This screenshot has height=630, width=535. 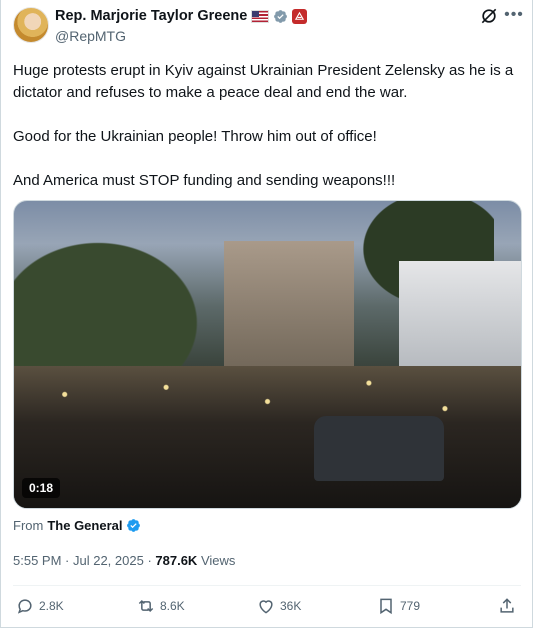 What do you see at coordinates (260, 16) in the screenshot?
I see `us-flag-icon` at bounding box center [260, 16].